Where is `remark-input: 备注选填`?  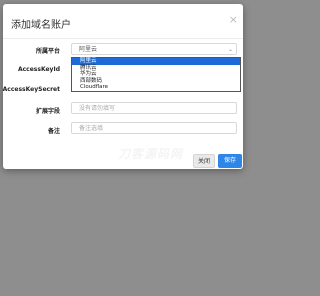 remark-input: 备注选填 is located at coordinates (154, 128).